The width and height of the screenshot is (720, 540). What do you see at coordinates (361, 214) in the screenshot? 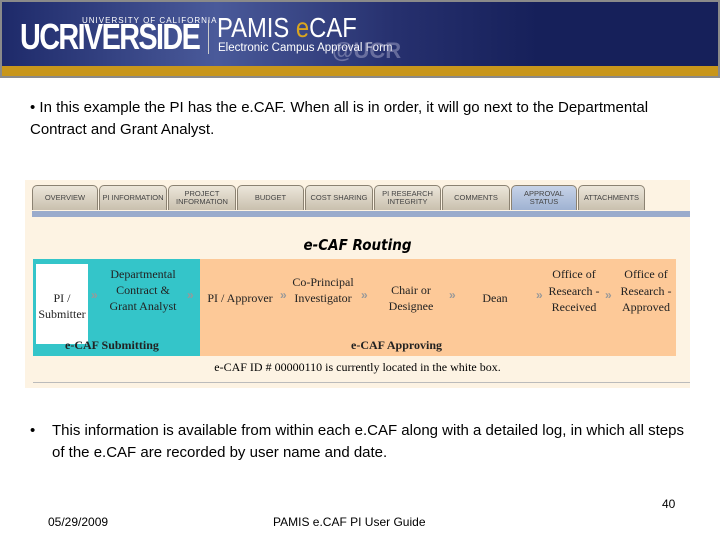
I see `tab-underline` at bounding box center [361, 214].